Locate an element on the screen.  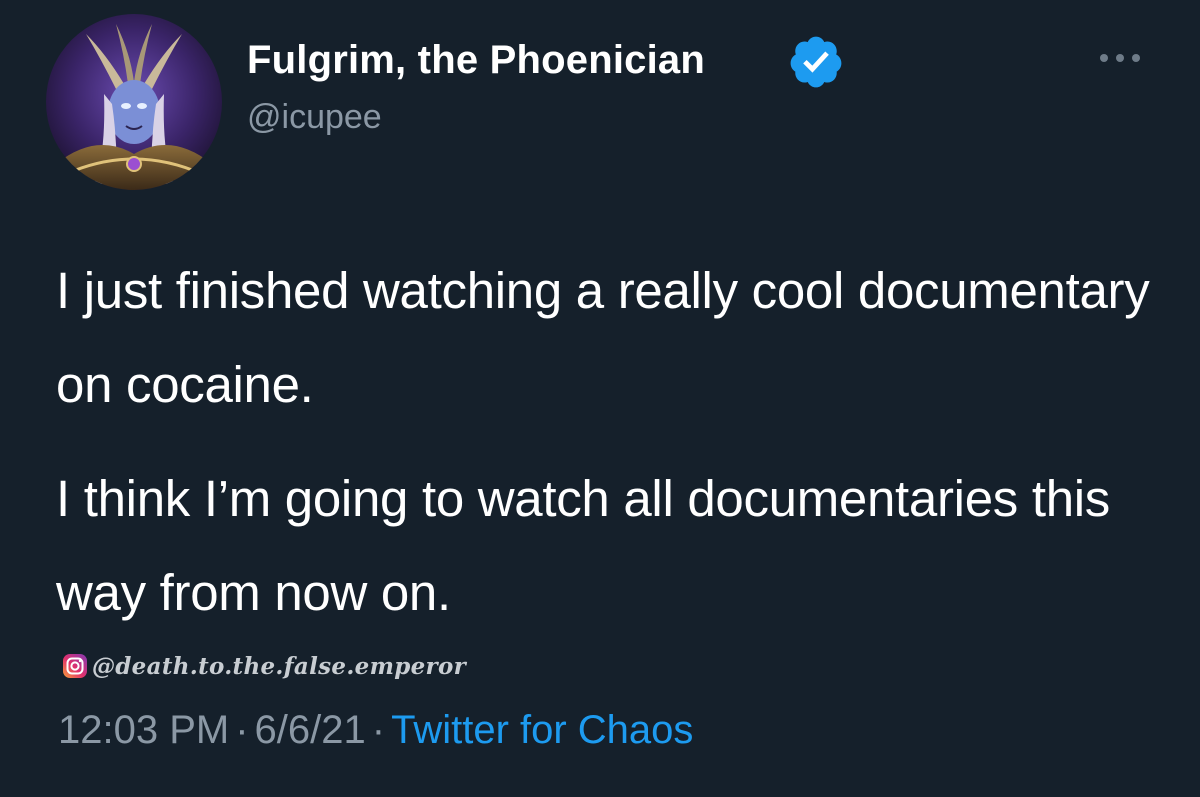
watermark: @death.to.the.false.emperor is located at coordinates (264, 666).